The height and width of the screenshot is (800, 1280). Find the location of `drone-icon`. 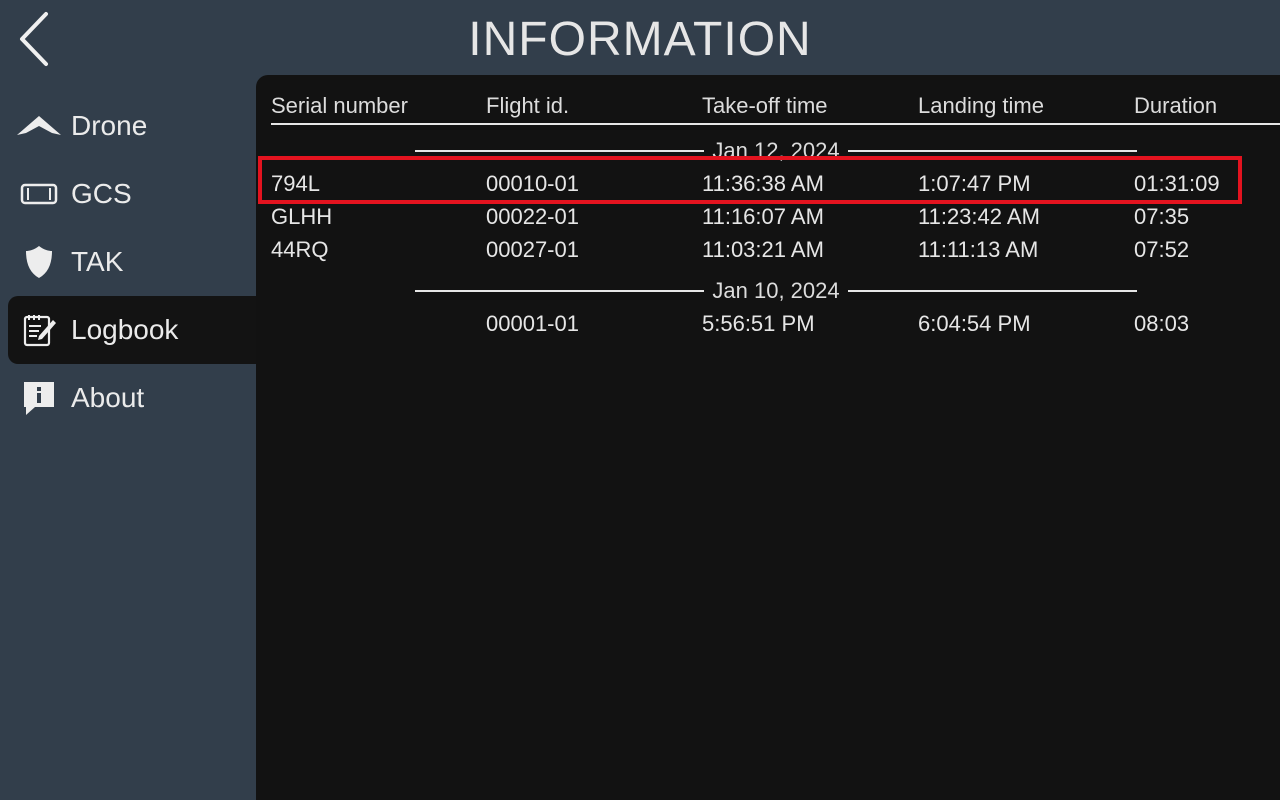

drone-icon is located at coordinates (39, 126).